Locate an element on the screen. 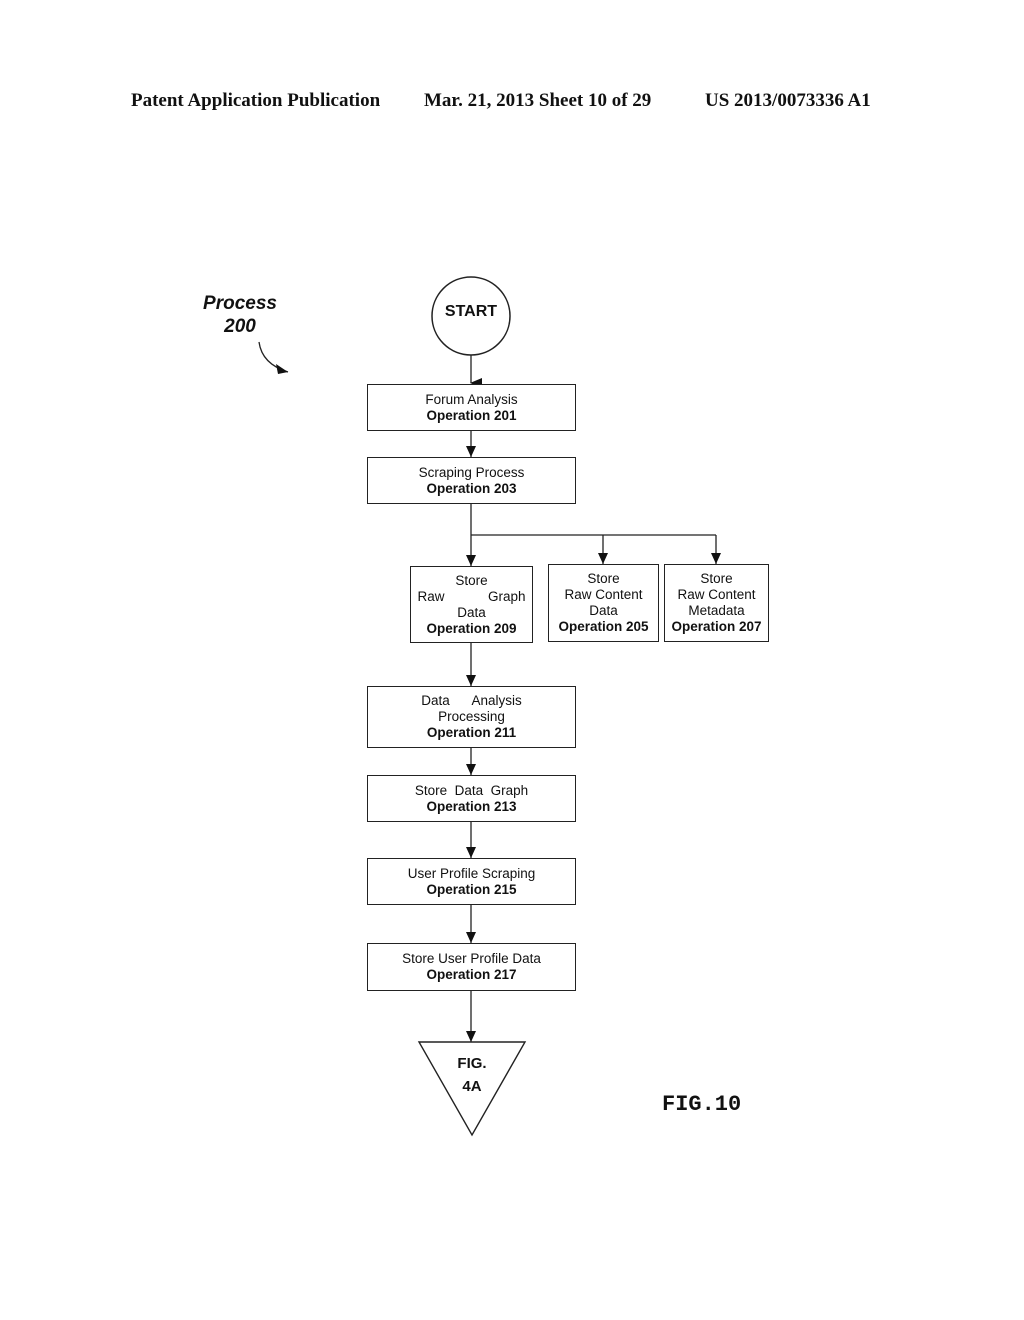 The width and height of the screenshot is (1024, 1320). node-operation-203: Scraping Process Operation 203 is located at coordinates (471, 480).